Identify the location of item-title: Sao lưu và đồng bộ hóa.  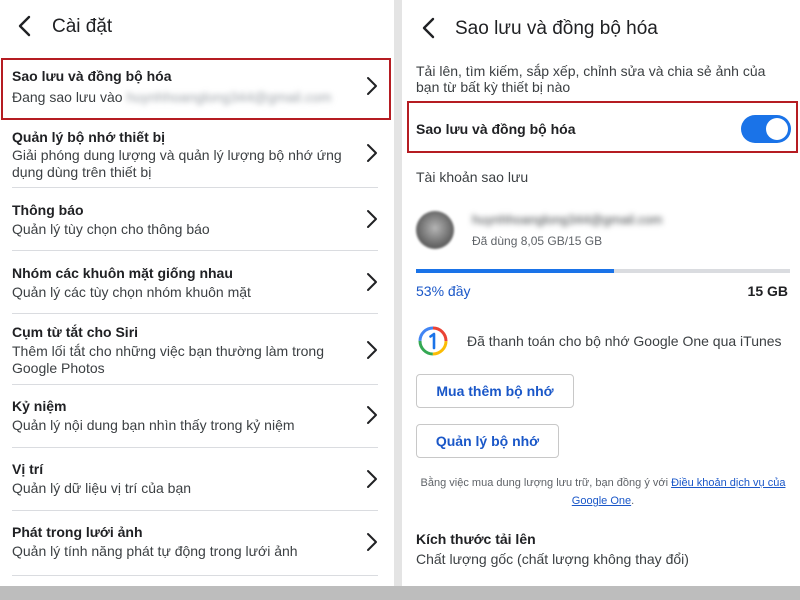
(92, 76).